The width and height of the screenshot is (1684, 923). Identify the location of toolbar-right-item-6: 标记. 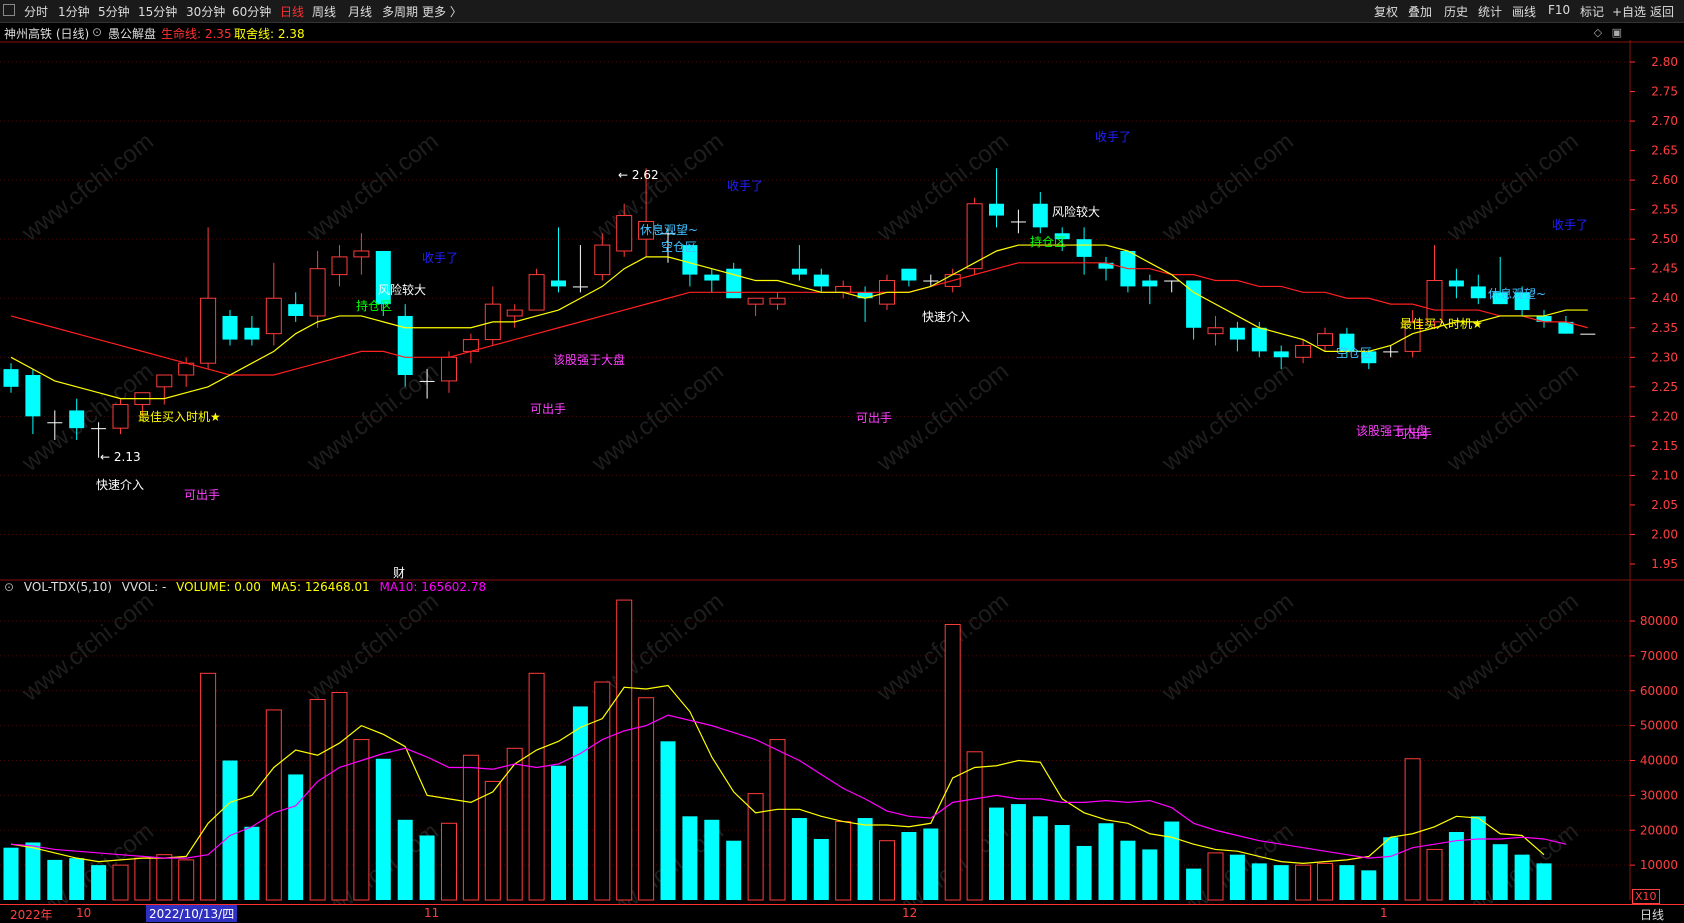
(1592, 11).